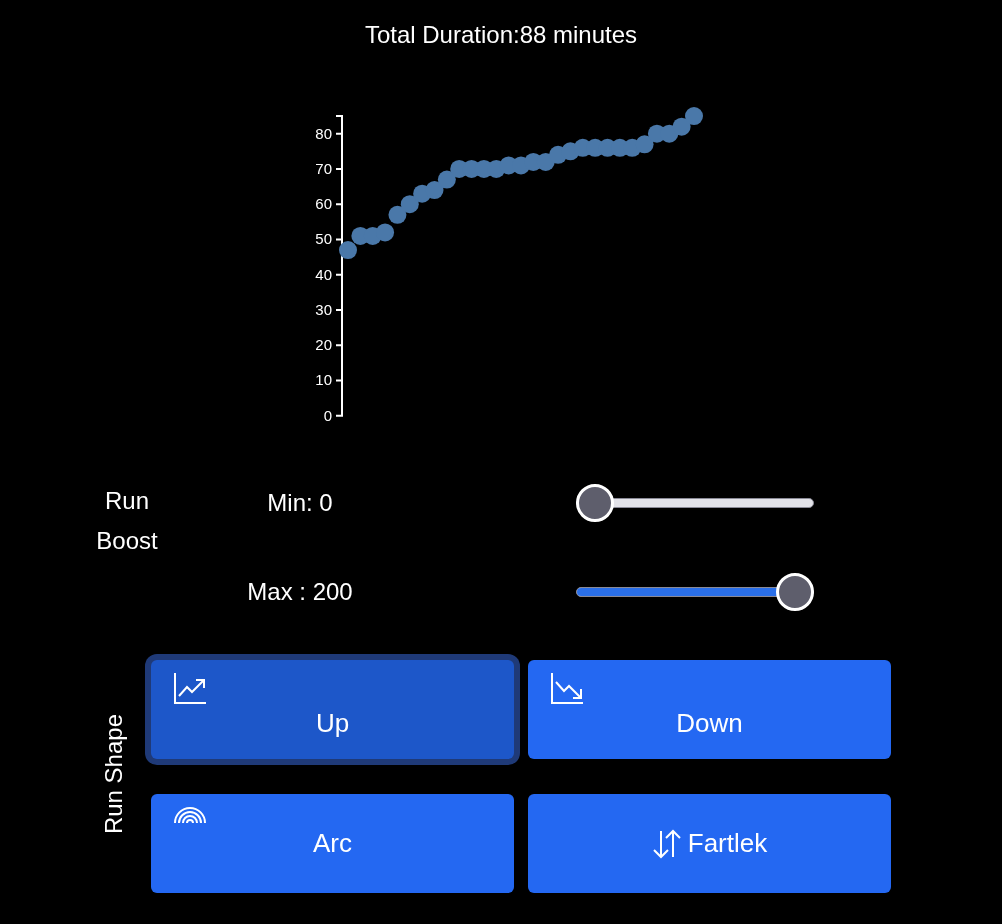 Image resolution: width=1002 pixels, height=924 pixels. I want to click on section-label: Run Boost, so click(127, 521).